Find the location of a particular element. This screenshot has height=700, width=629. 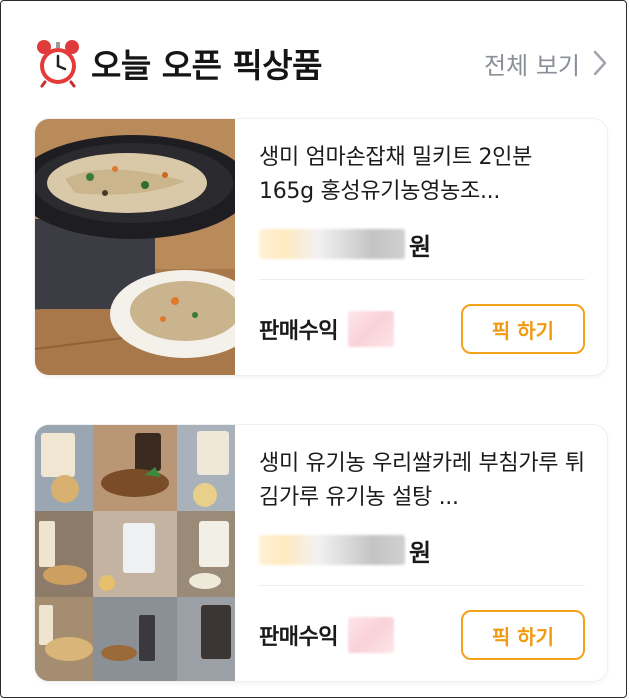

section-header: 오늘 오픈 픽상품 전체 보기 is located at coordinates (321, 63).